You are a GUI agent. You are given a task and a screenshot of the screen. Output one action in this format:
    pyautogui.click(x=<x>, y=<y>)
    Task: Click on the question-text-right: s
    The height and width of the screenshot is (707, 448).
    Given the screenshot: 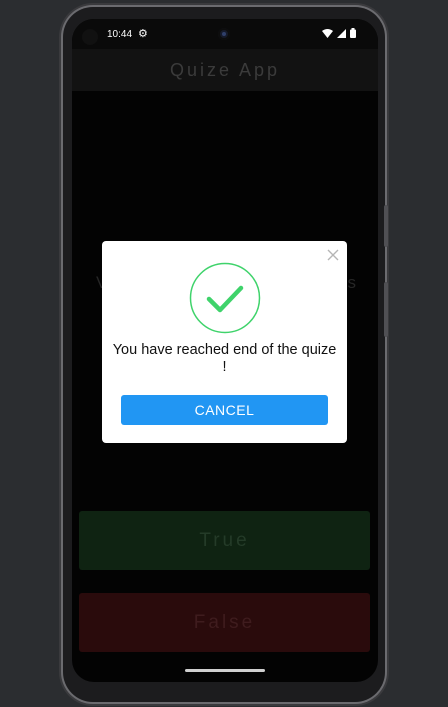 What is the action you would take?
    pyautogui.click(x=352, y=282)
    